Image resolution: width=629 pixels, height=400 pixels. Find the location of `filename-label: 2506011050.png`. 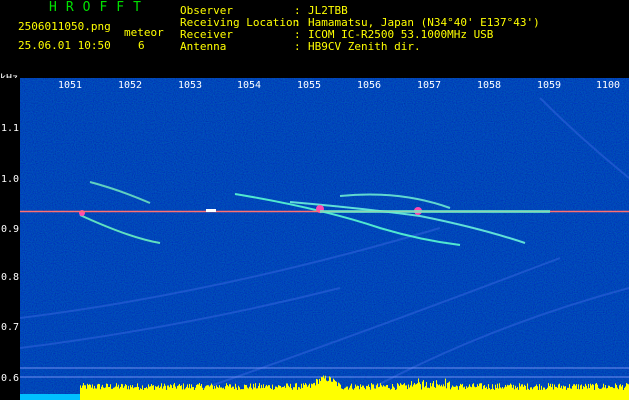

filename-label: 2506011050.png is located at coordinates (64, 26).